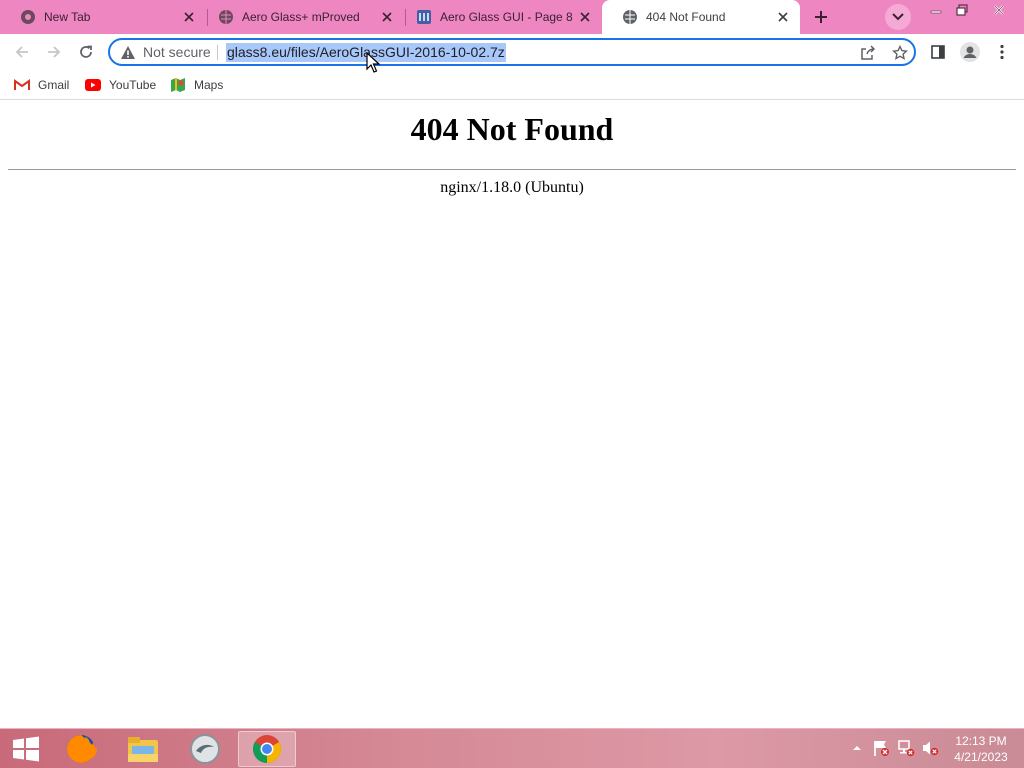  I want to click on bookmark-label: Gmail, so click(54, 85).